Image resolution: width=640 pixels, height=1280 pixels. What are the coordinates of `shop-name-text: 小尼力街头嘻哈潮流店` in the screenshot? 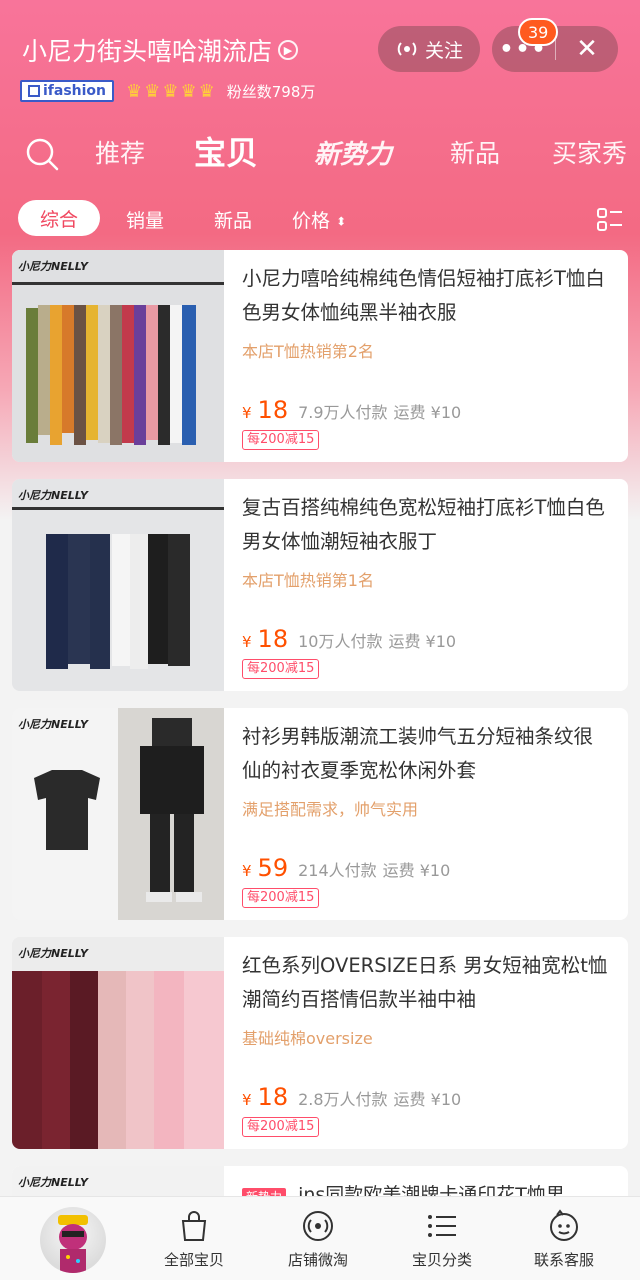 It's located at (147, 51).